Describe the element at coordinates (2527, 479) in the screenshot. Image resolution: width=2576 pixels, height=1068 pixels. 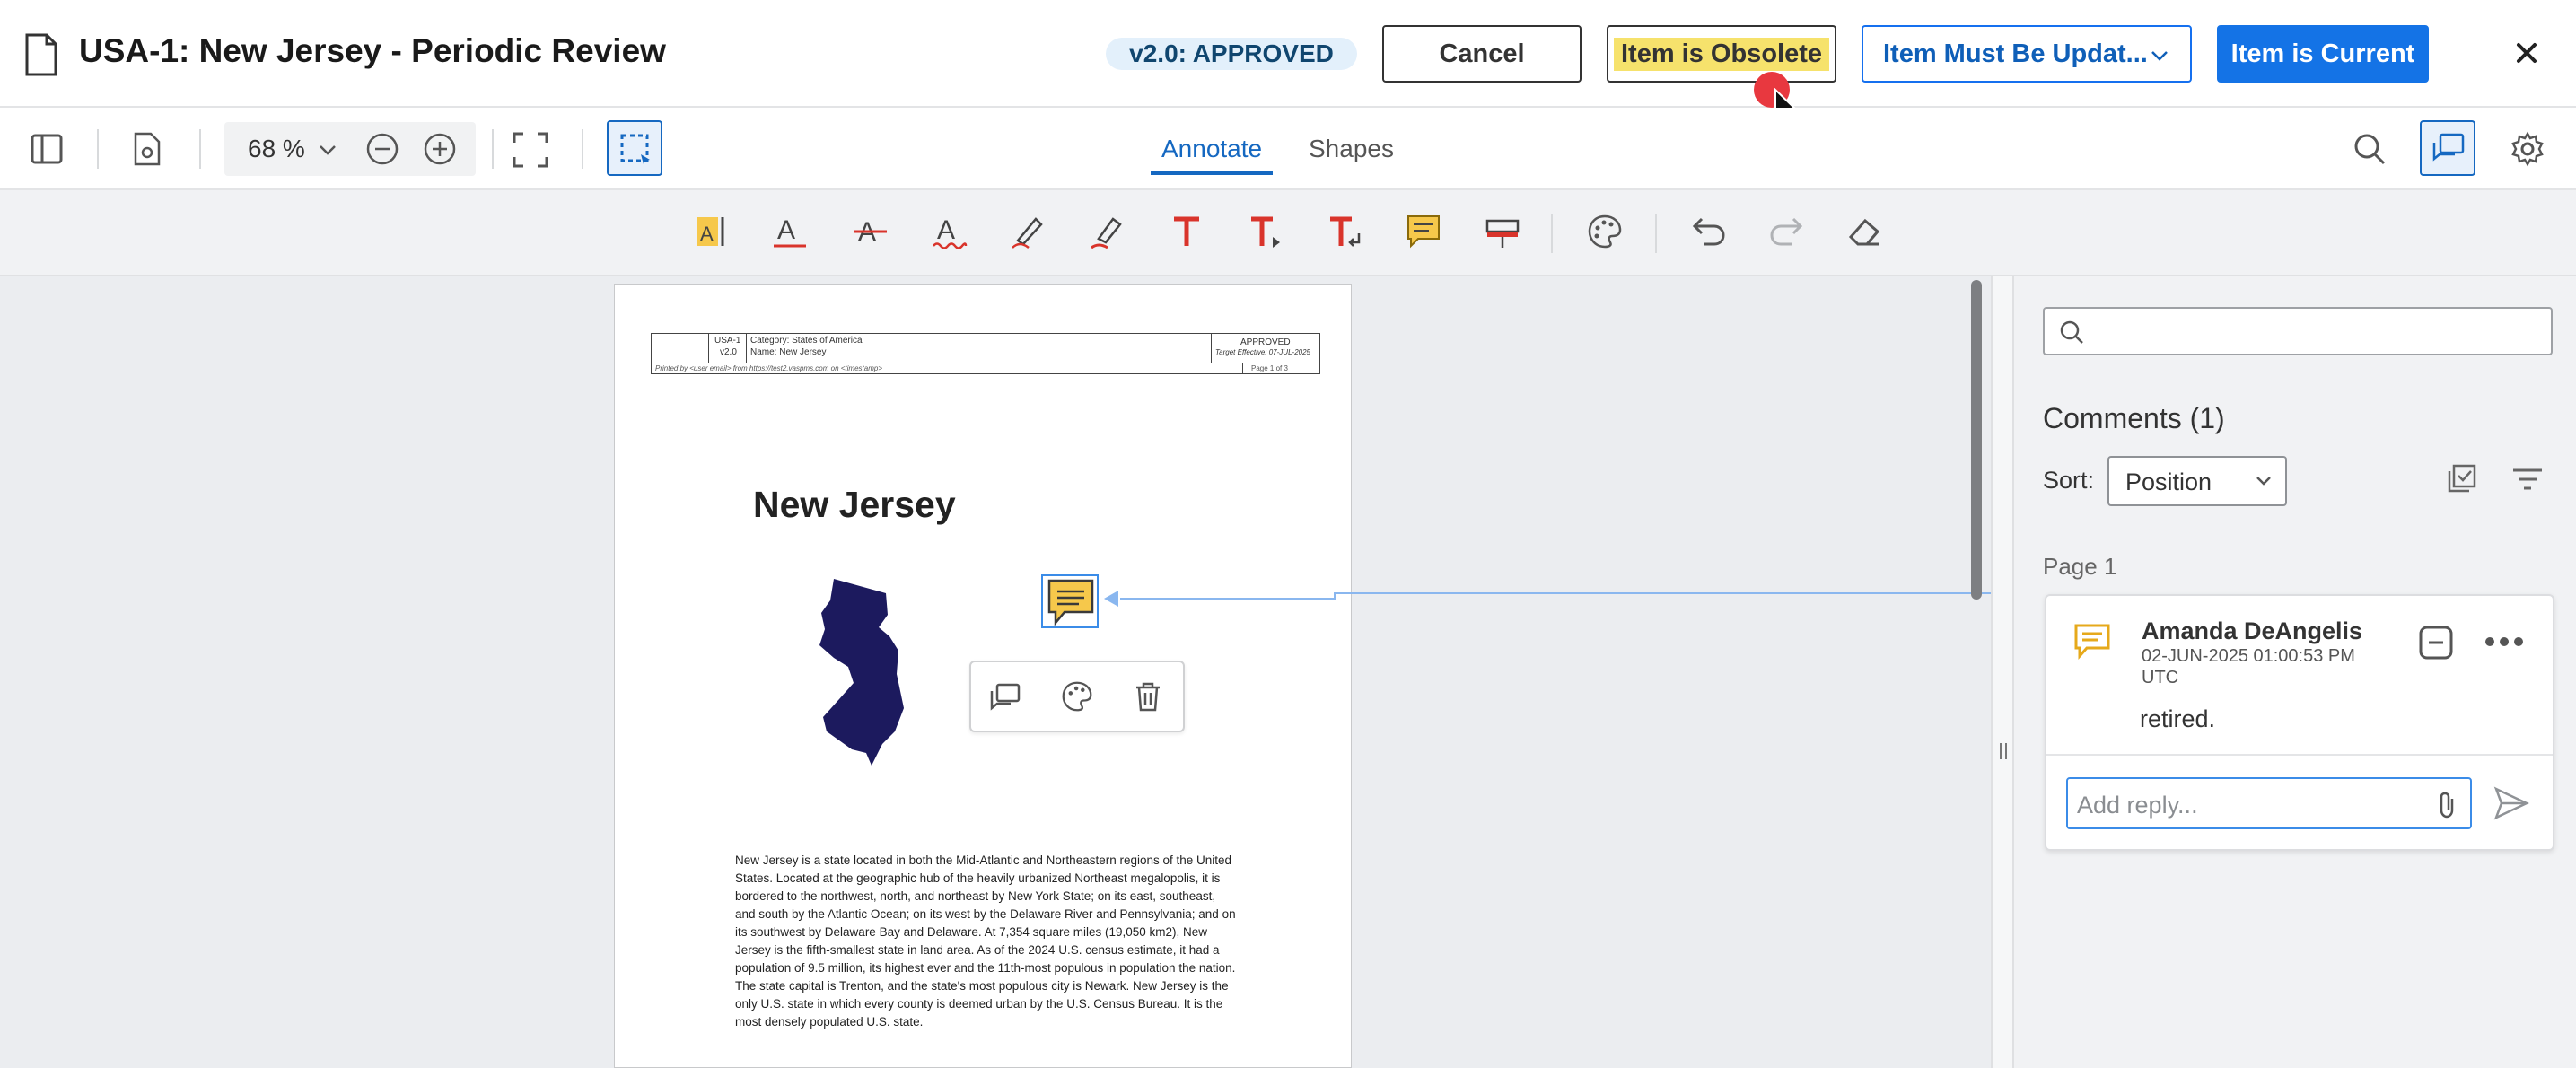
I see `filter-icon` at that location.